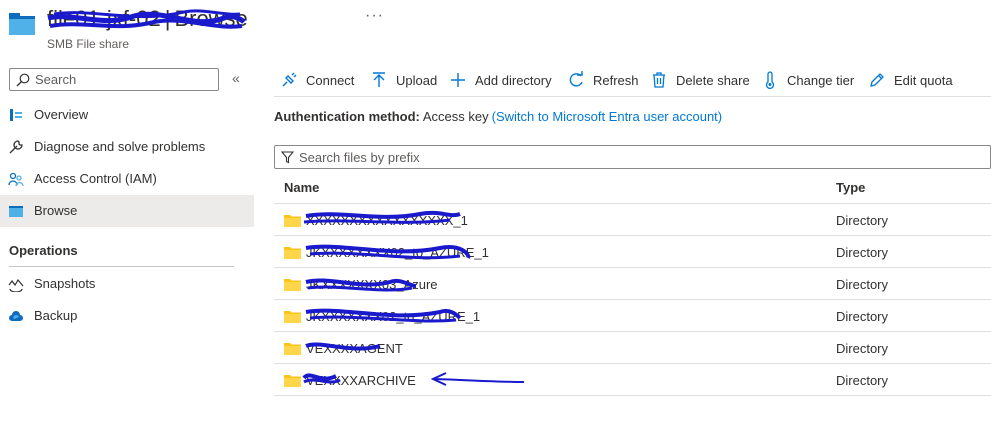 The height and width of the screenshot is (437, 991). What do you see at coordinates (211, 18) in the screenshot?
I see `page-name: Browse` at bounding box center [211, 18].